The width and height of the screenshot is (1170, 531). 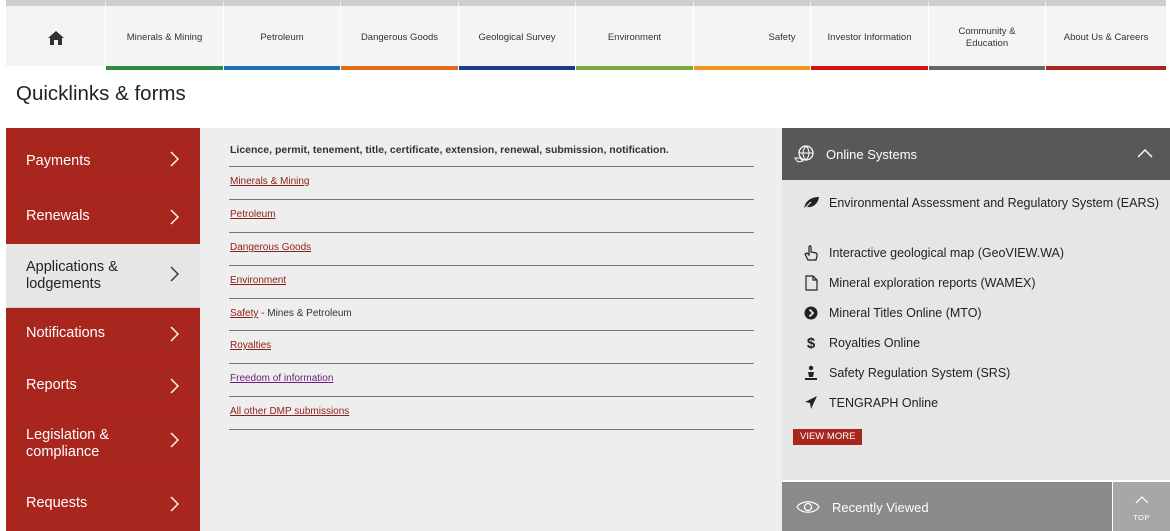 I want to click on page-title: Quicklinks & forms, so click(x=101, y=93).